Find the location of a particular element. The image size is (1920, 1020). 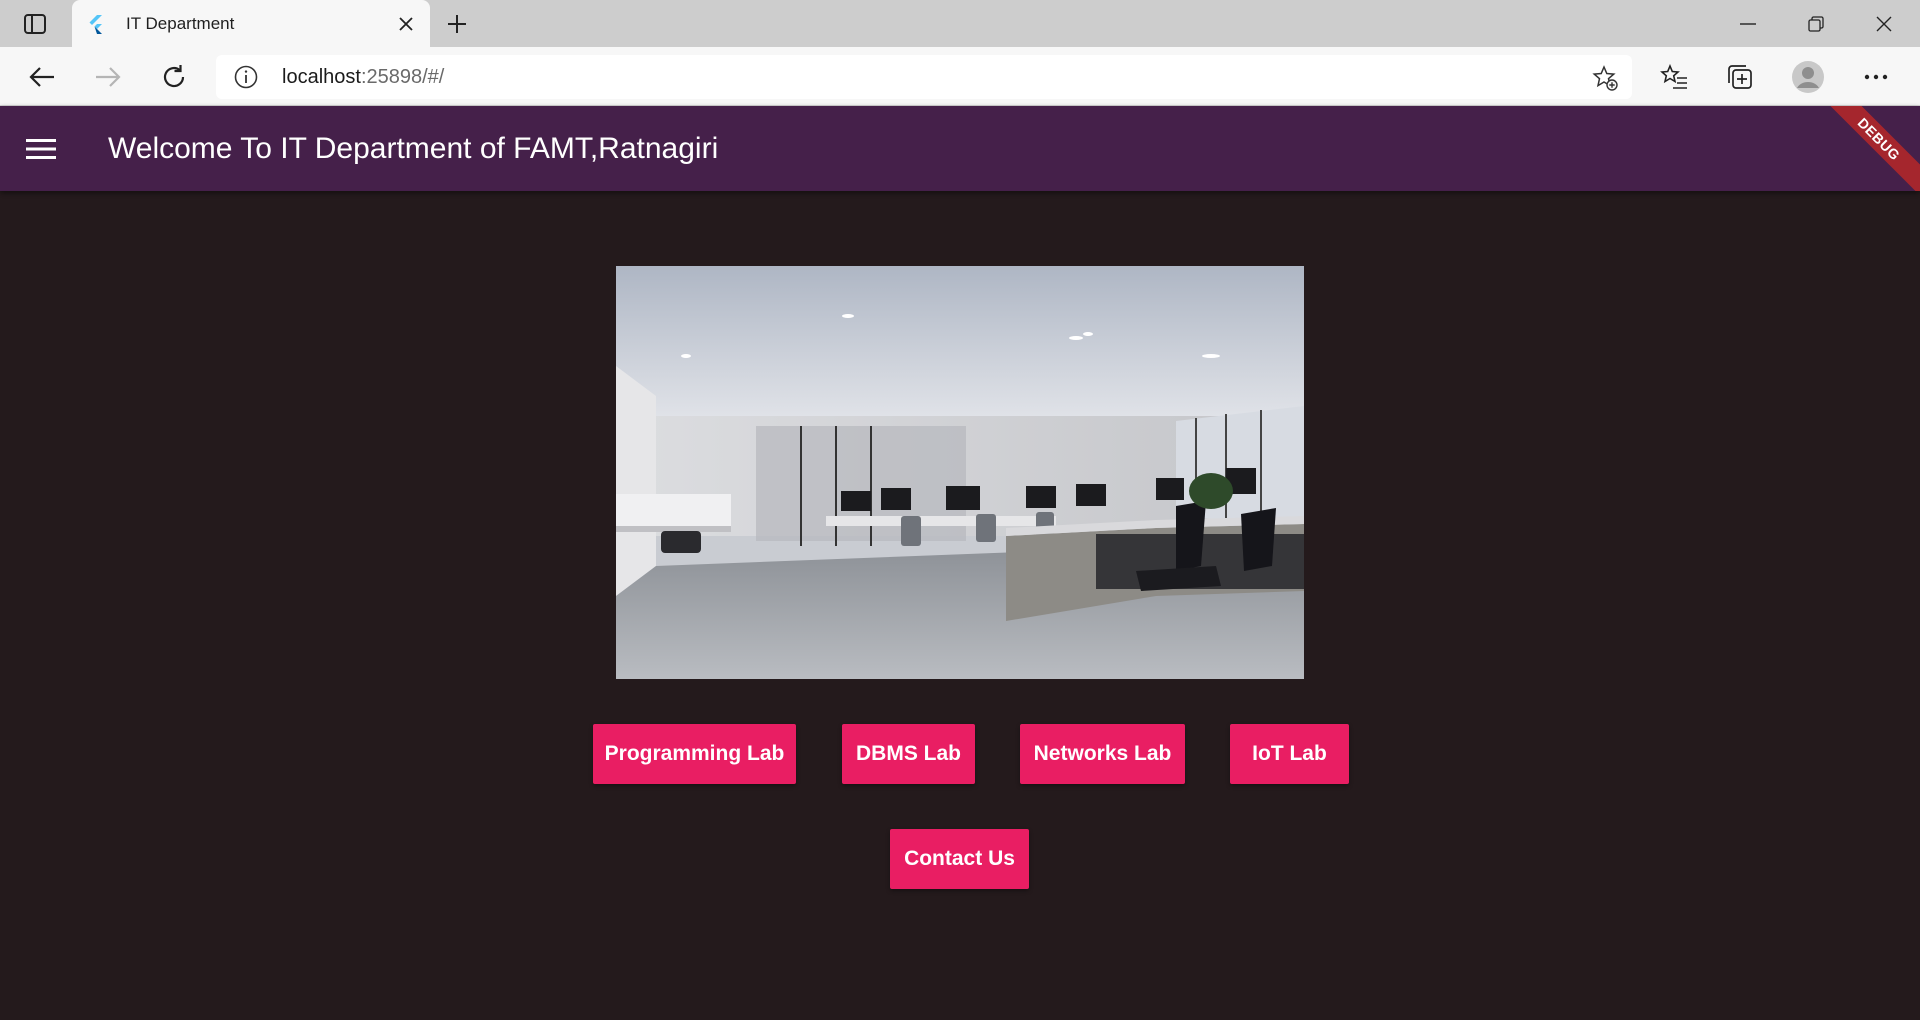

minimize-icon is located at coordinates (1748, 23).